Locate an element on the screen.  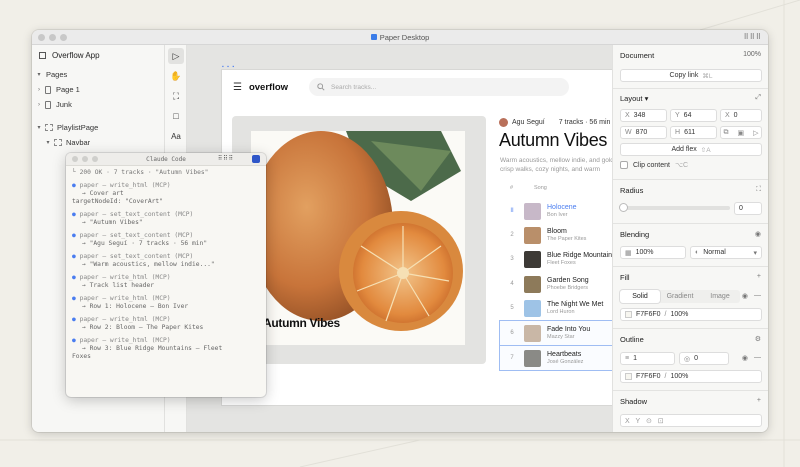
outline-eye-icon: ◉ is located at coordinates (745, 358).